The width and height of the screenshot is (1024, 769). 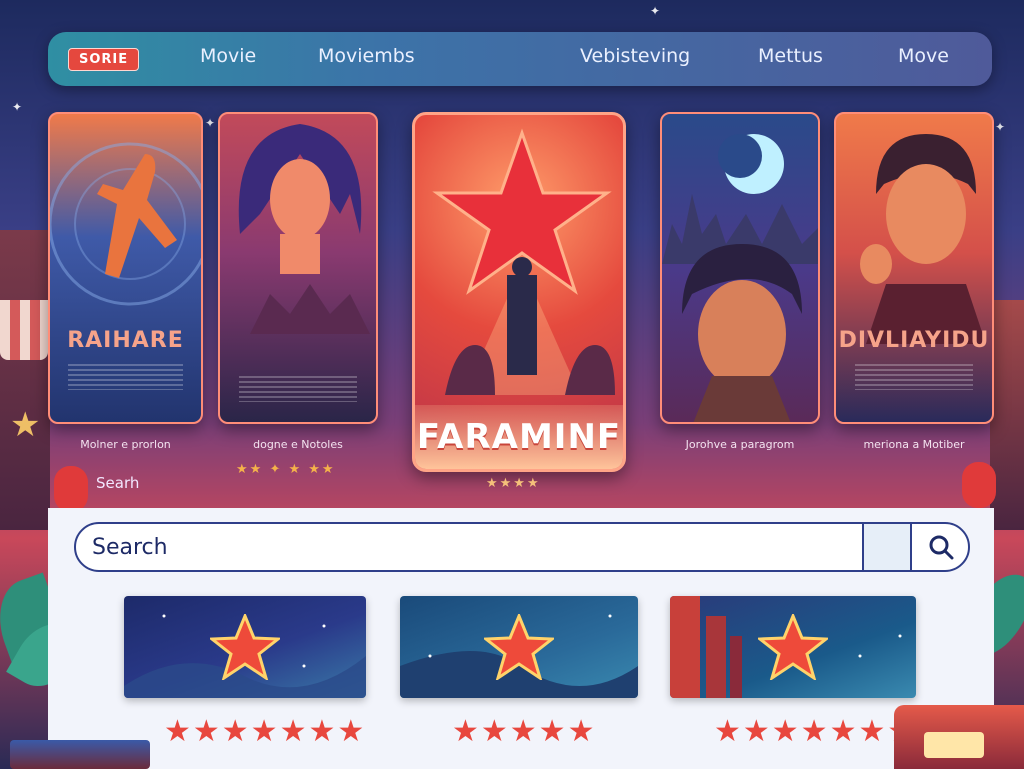 I want to click on site-logo: SORIE, so click(x=104, y=59).